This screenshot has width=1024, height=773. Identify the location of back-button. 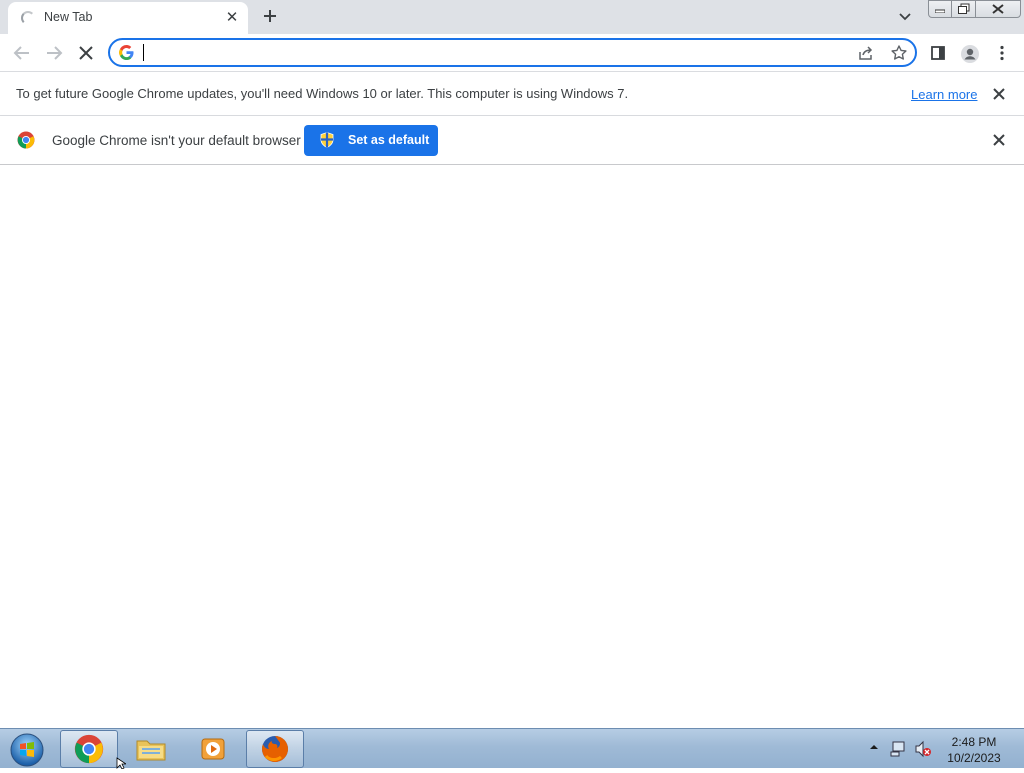
(22, 53).